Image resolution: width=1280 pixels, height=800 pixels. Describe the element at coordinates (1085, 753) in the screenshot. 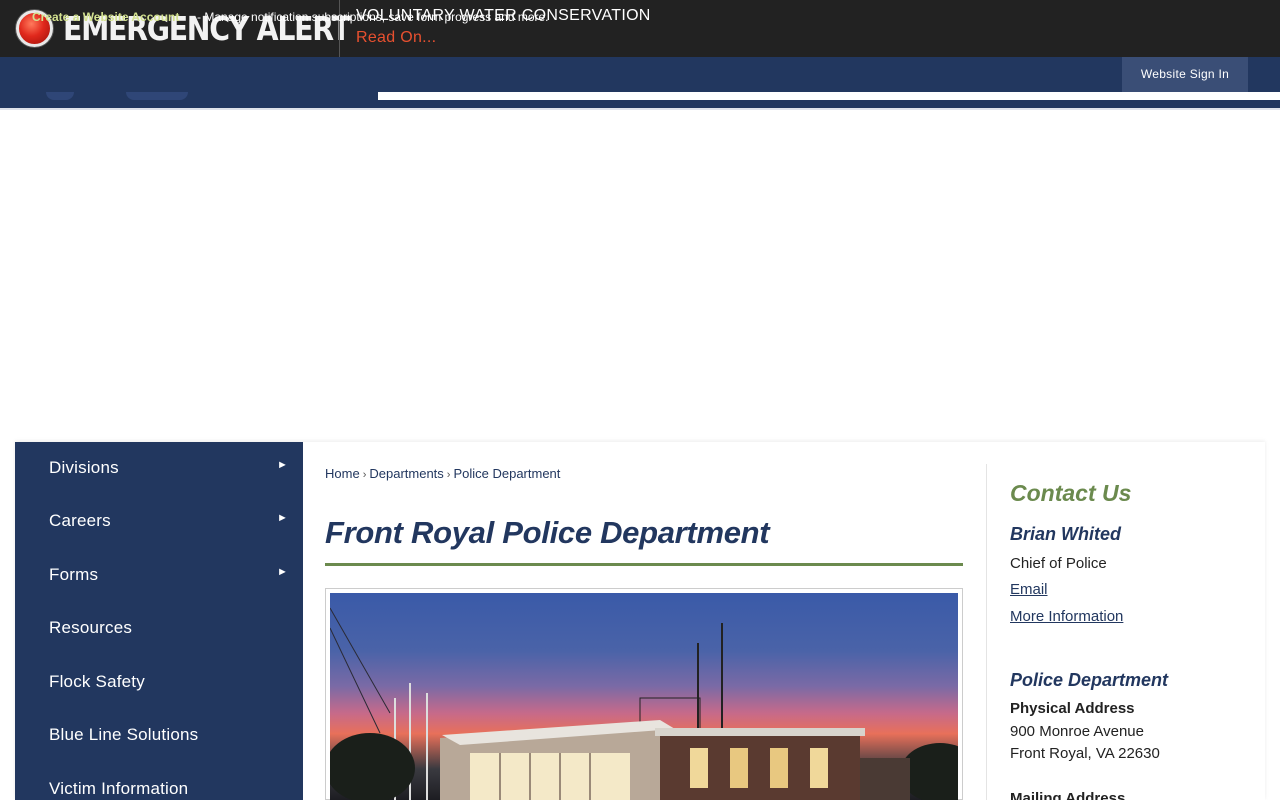

I see `address-line-2: Front Royal, VA 22630` at that location.